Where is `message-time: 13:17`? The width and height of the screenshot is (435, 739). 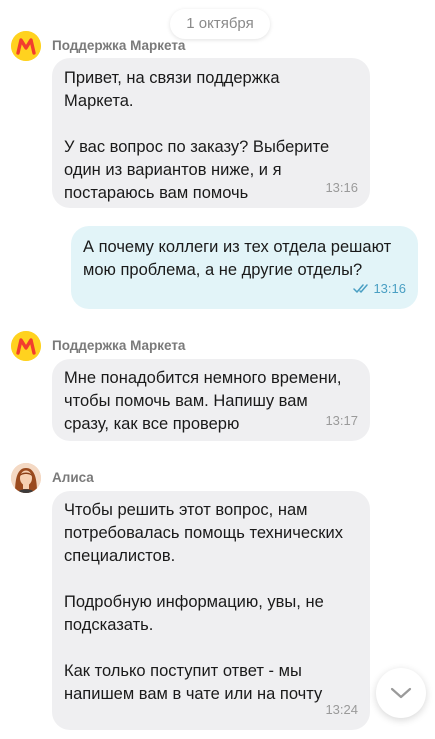
message-time: 13:17 is located at coordinates (341, 420).